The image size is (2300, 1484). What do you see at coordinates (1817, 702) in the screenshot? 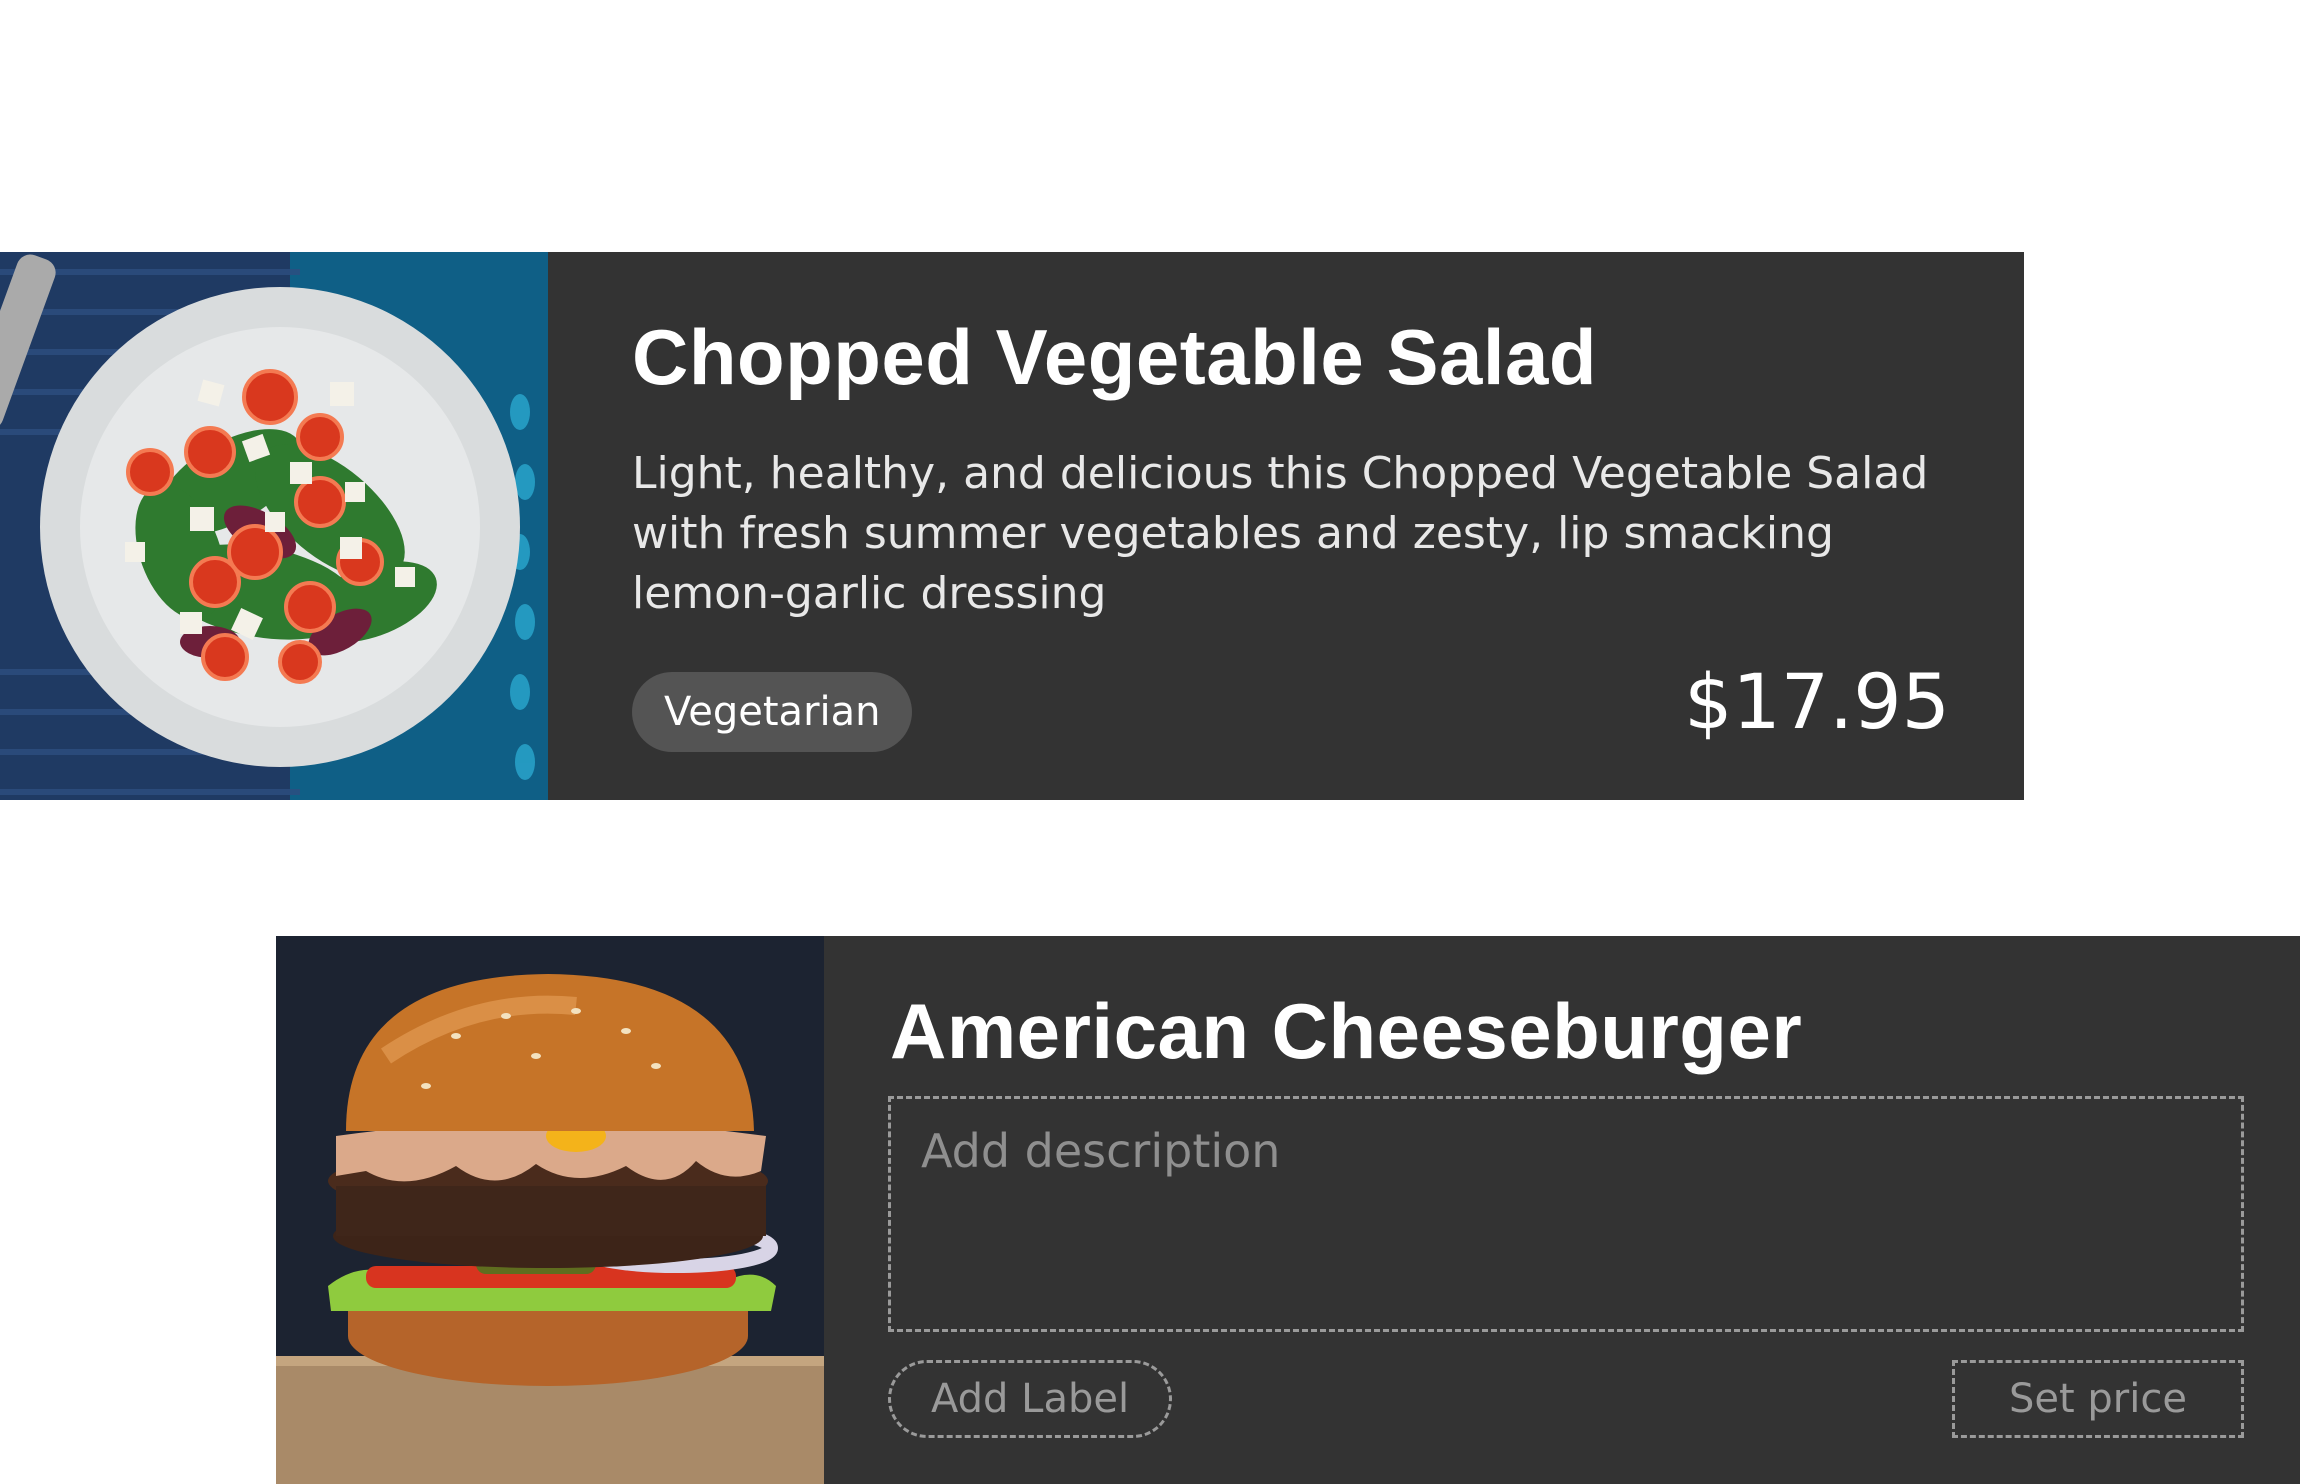
I see `item-price: $17.95` at bounding box center [1817, 702].